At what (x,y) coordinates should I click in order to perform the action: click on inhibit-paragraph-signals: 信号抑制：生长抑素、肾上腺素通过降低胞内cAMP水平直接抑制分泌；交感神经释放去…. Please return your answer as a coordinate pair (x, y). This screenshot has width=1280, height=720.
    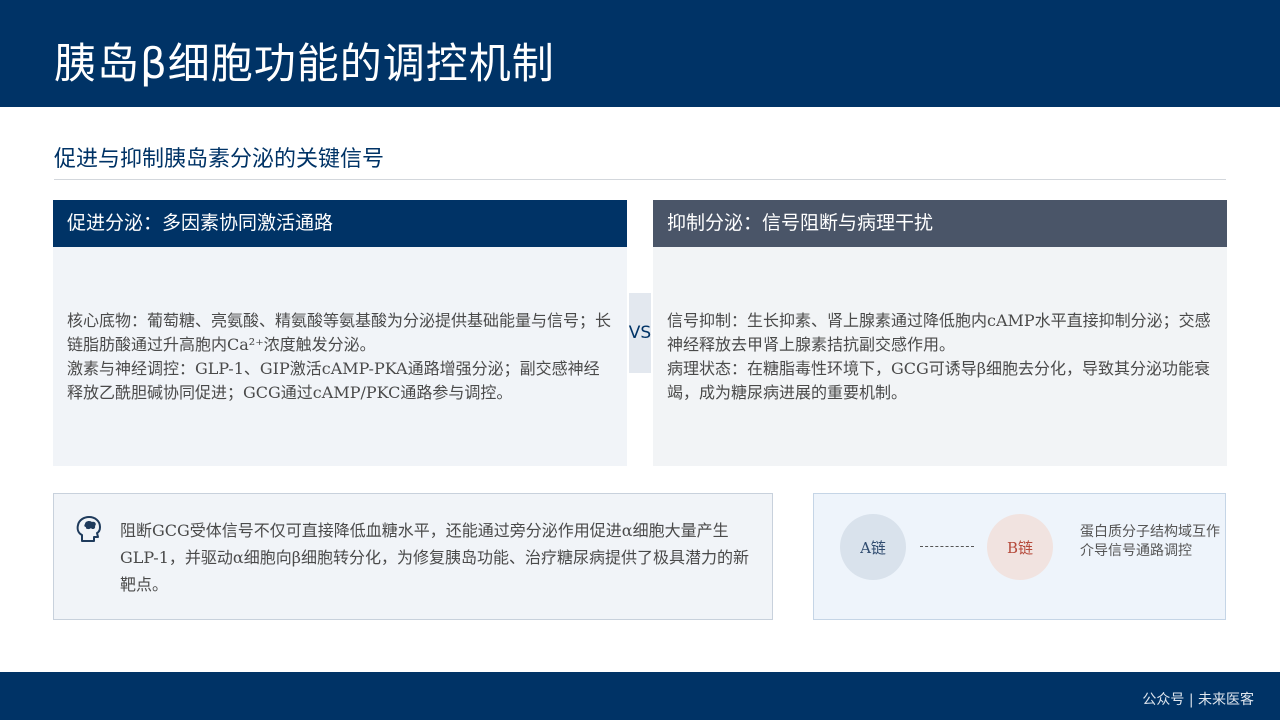
    Looking at the image, I should click on (939, 332).